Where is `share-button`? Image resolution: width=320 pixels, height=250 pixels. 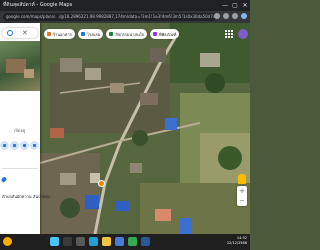
share-button is located at coordinates (34, 145).